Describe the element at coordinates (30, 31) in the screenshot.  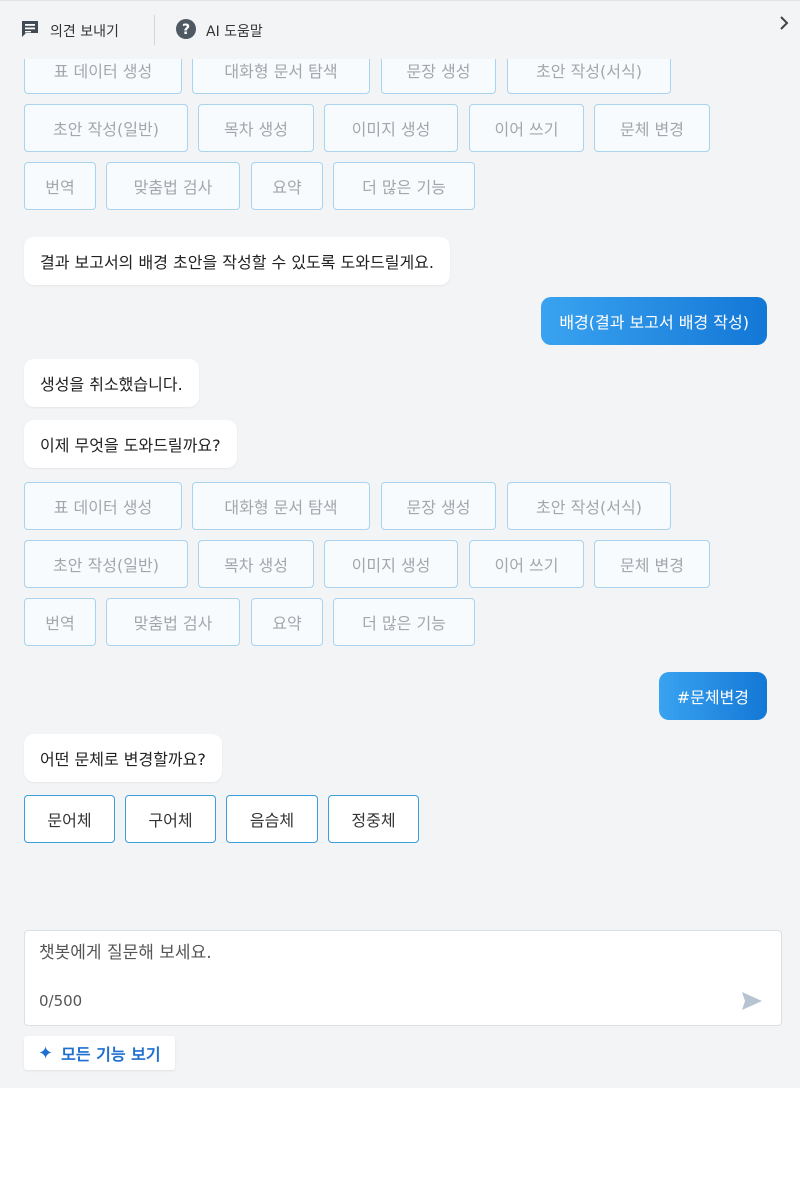
I see `feedback-icon` at that location.